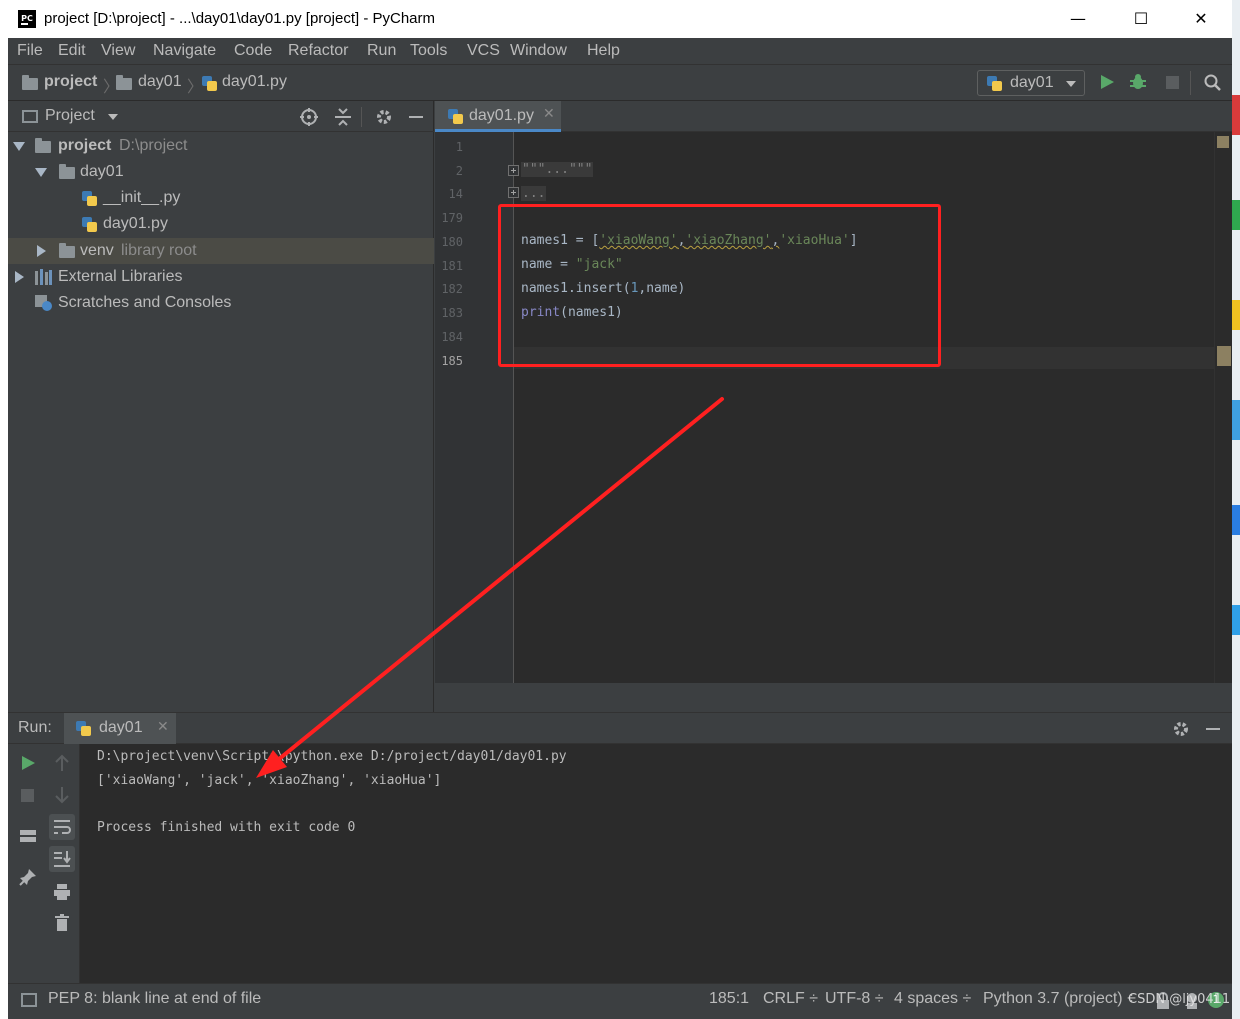 Image resolution: width=1240 pixels, height=1019 pixels. Describe the element at coordinates (135, 223) in the screenshot. I see `tree-label: day01.py` at that location.